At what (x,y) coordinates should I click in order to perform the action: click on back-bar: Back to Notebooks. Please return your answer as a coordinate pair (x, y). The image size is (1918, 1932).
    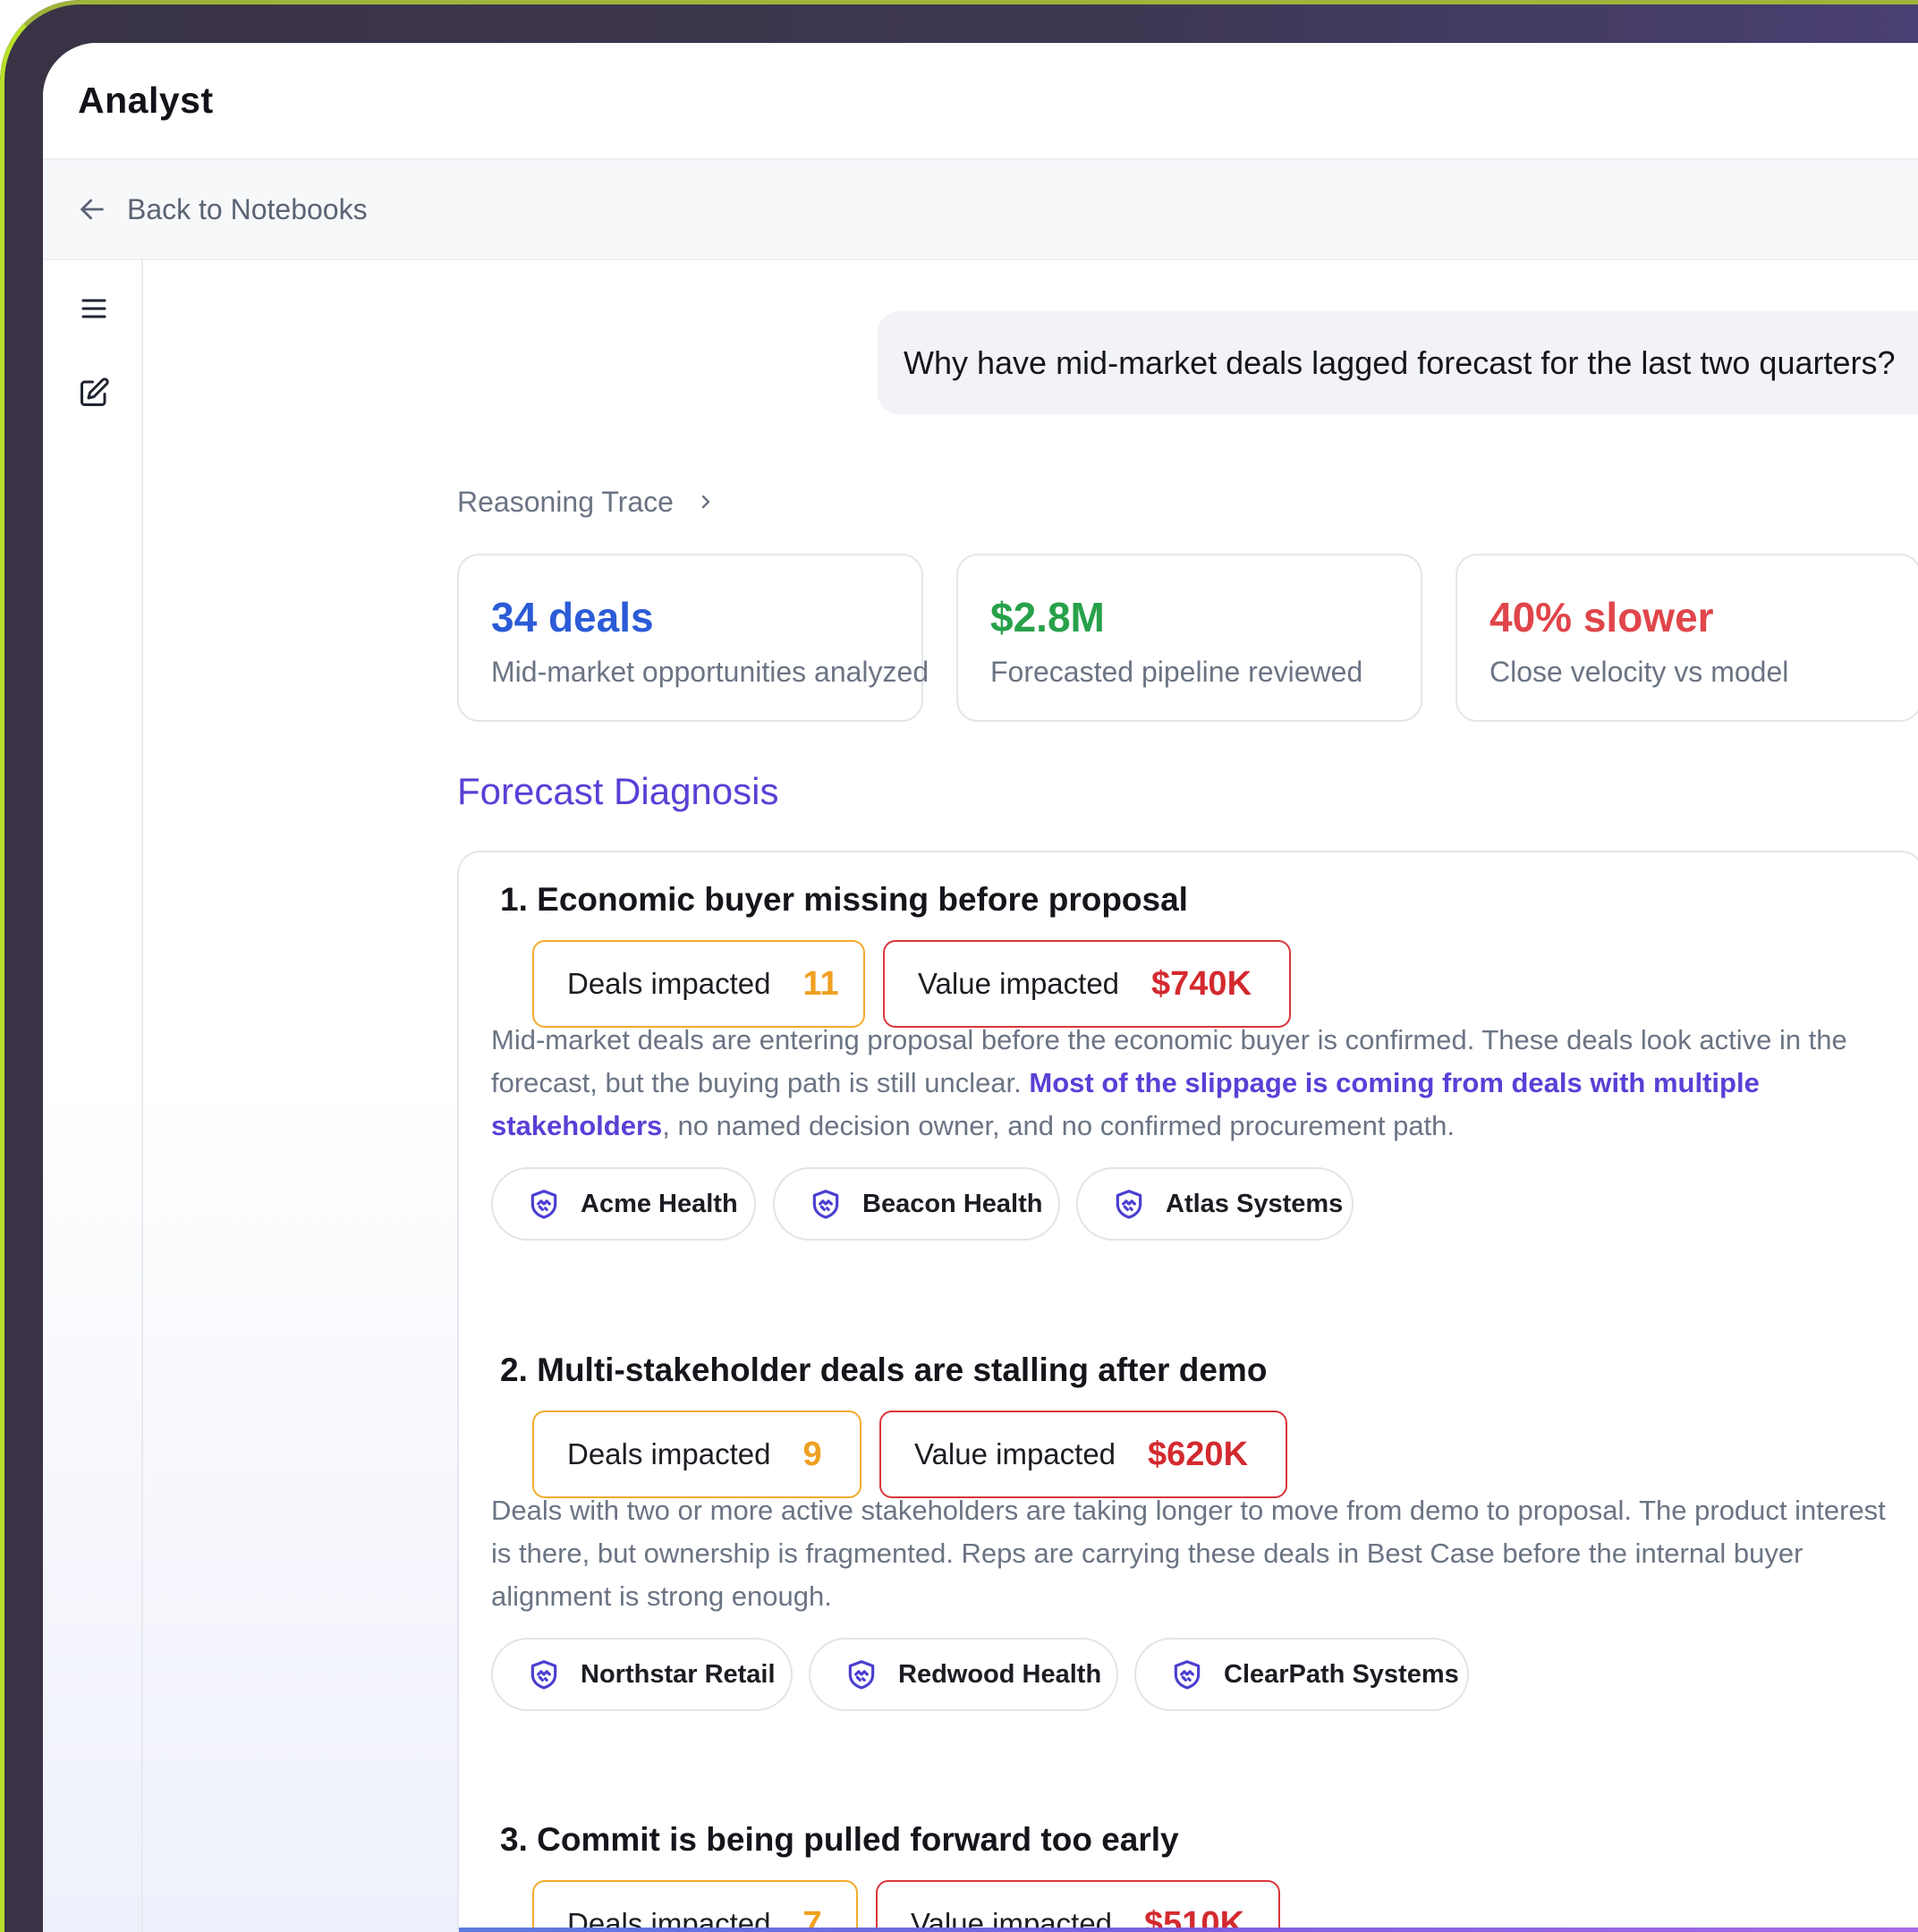
    Looking at the image, I should click on (980, 210).